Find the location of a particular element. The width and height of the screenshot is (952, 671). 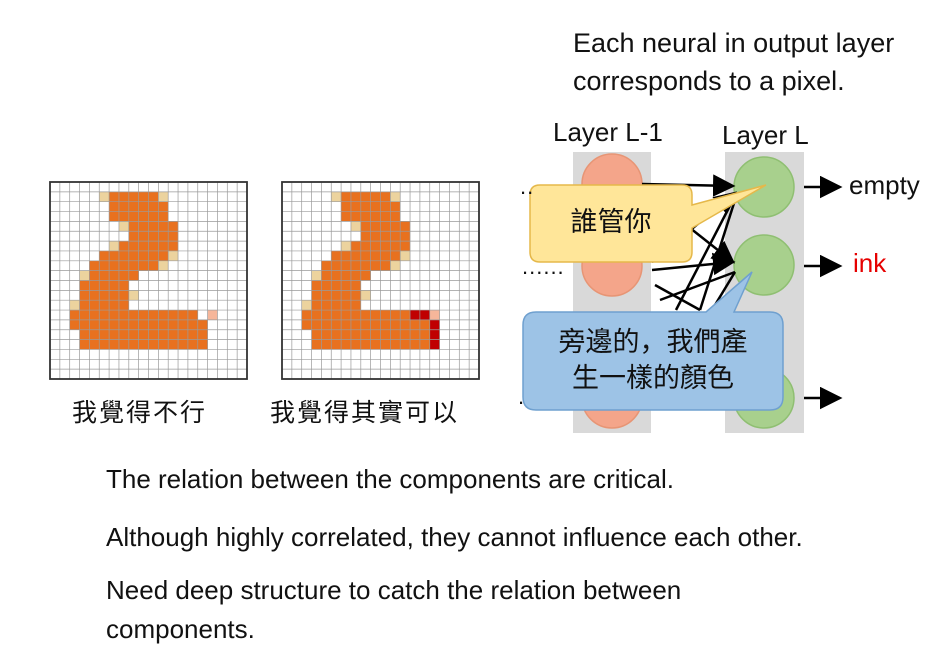

callout-bottom-line-2: 生一樣的顏色 is located at coordinates (653, 378).